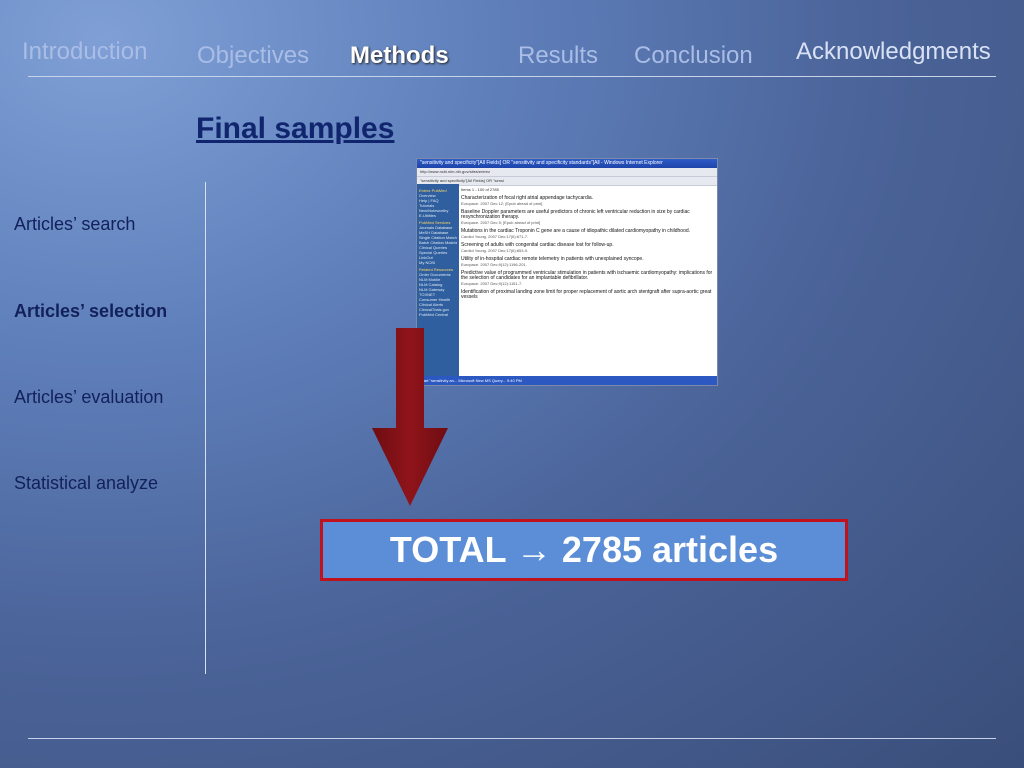 This screenshot has height=768, width=1024. I want to click on side-item-statistical-analyze: Statistical analyze, so click(86, 483).